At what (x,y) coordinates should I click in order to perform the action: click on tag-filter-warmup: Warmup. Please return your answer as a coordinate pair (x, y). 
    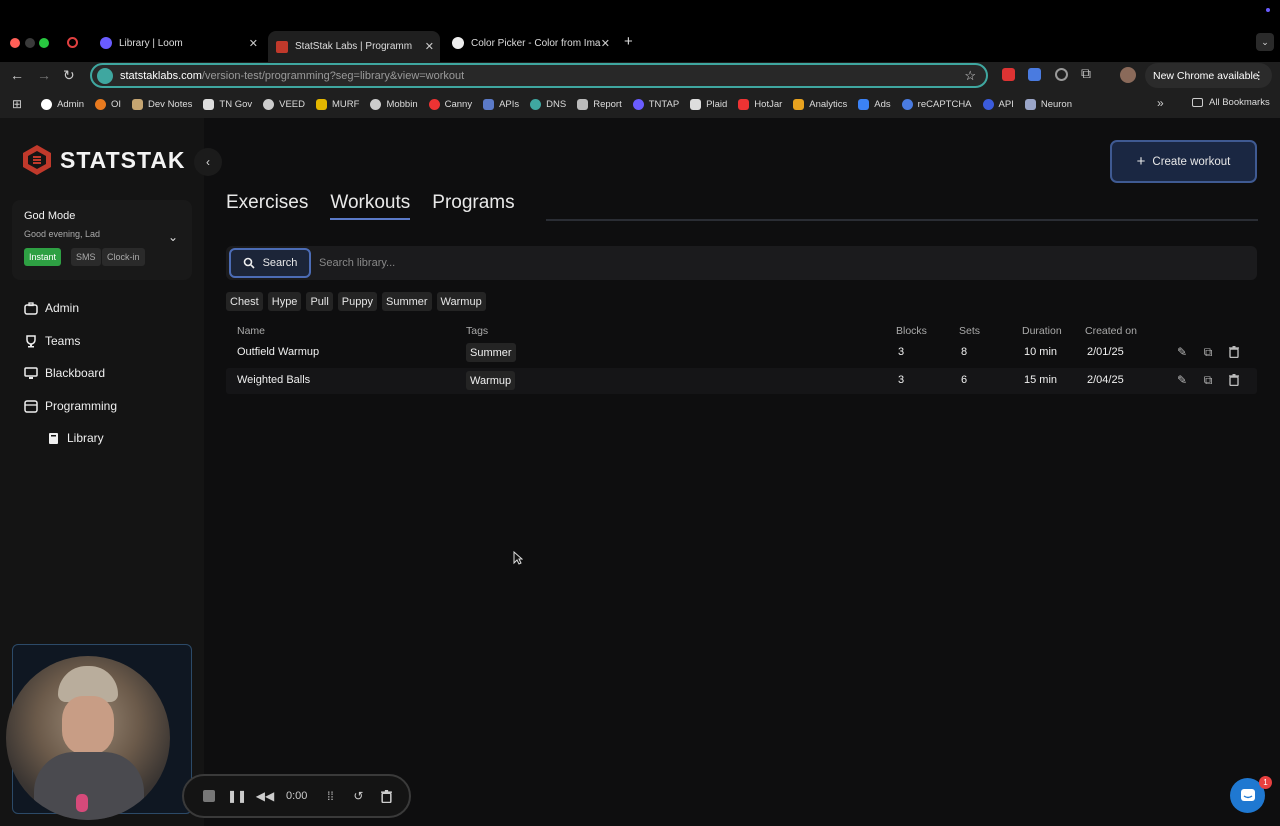
    Looking at the image, I should click on (461, 301).